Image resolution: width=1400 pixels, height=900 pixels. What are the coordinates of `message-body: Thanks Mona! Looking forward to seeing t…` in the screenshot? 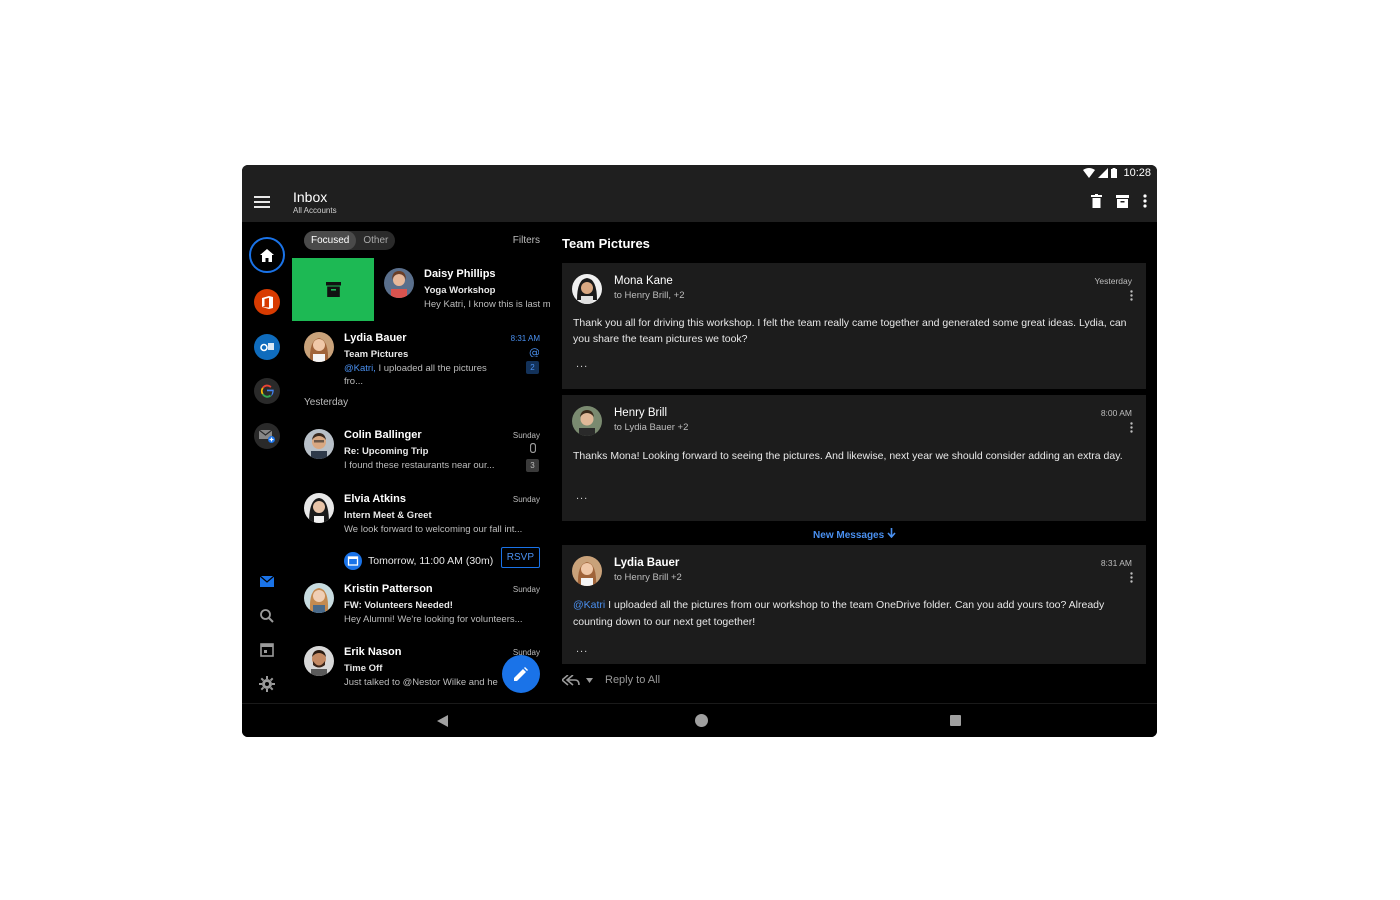 It's located at (848, 456).